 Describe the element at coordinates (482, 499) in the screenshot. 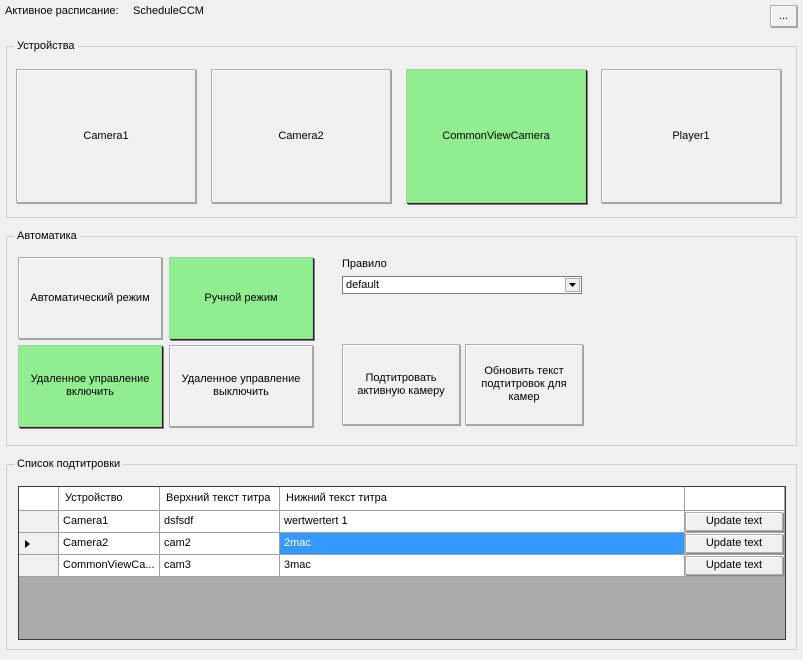

I see `column-header-bottom-text: Нижний текст титра` at that location.